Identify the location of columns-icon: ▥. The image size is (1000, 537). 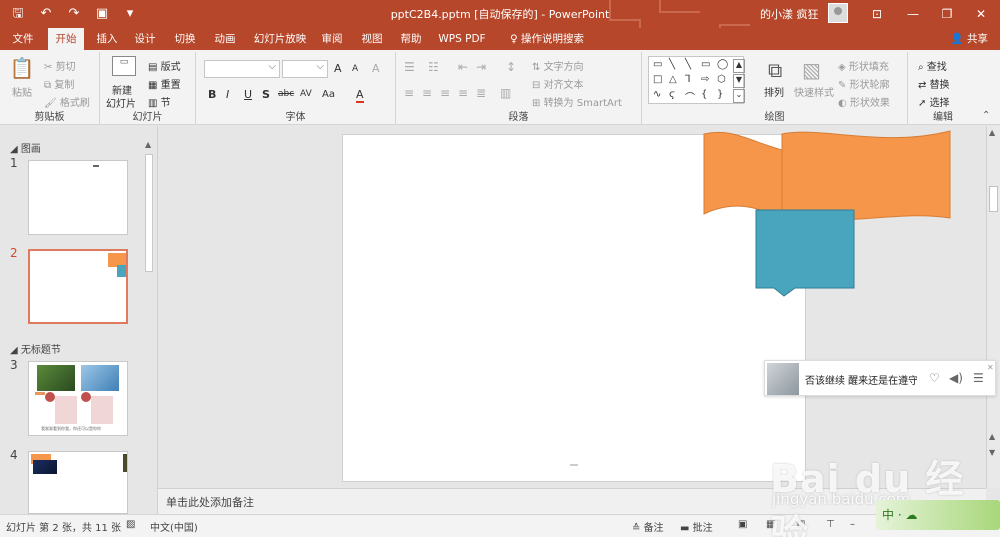
(505, 93).